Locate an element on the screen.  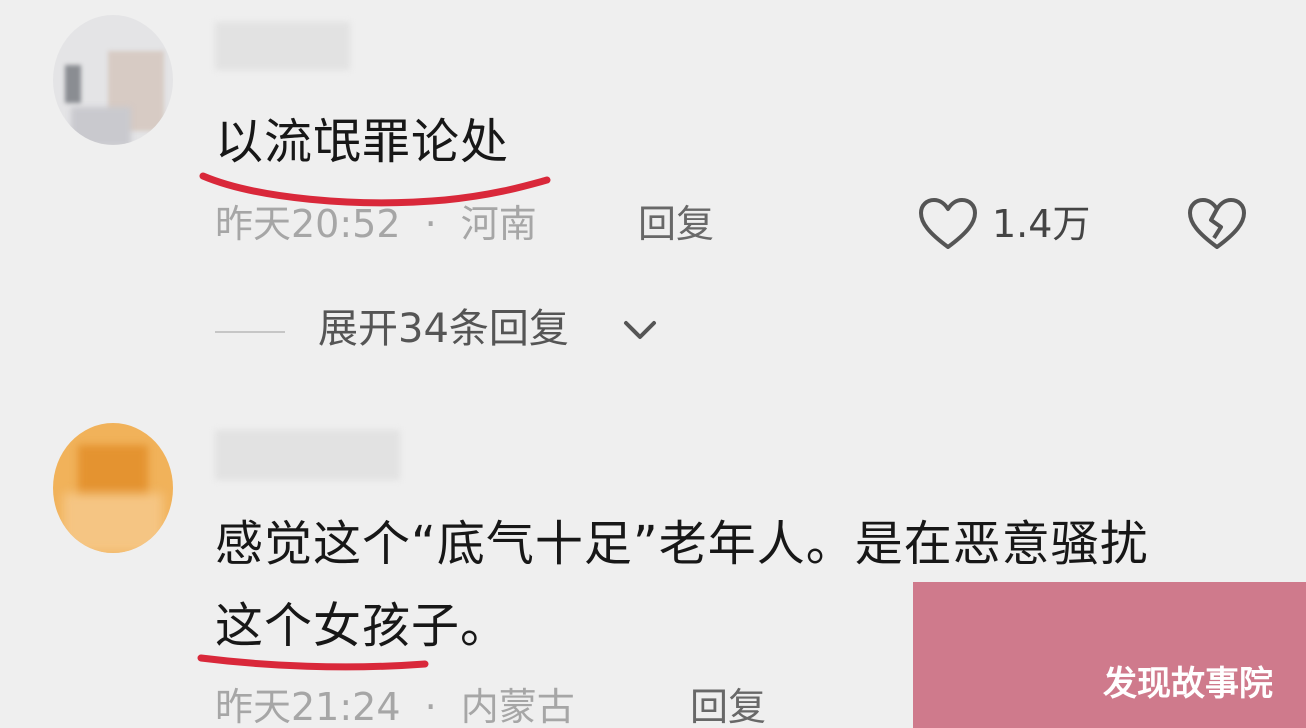
comment-time: 昨天21:24 is located at coordinates (308, 706).